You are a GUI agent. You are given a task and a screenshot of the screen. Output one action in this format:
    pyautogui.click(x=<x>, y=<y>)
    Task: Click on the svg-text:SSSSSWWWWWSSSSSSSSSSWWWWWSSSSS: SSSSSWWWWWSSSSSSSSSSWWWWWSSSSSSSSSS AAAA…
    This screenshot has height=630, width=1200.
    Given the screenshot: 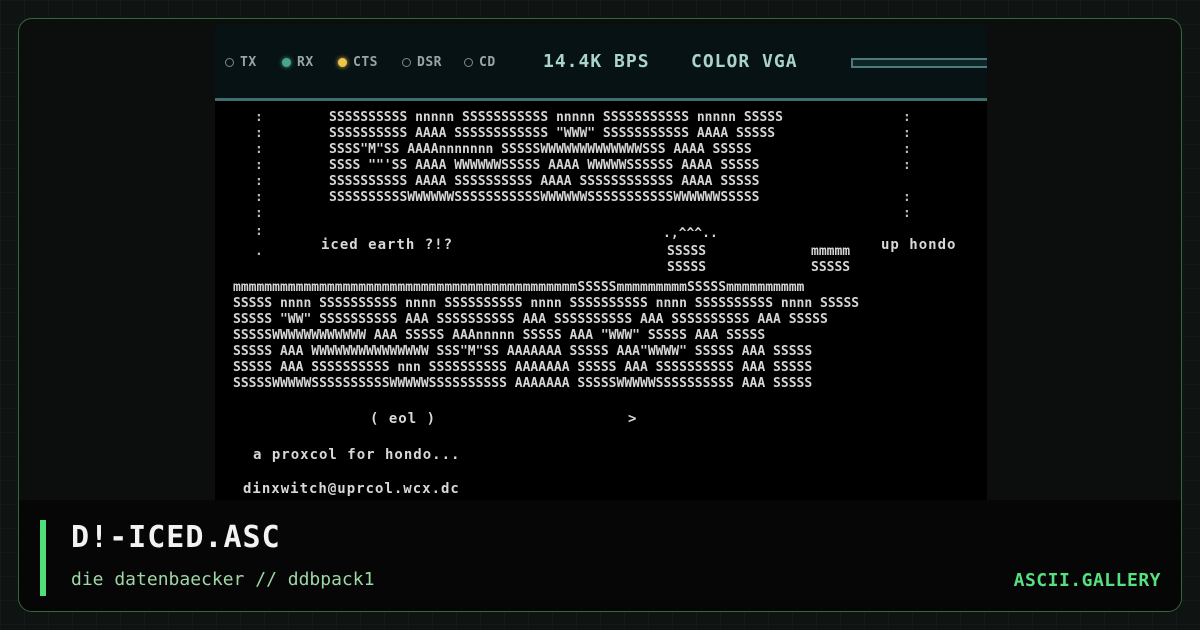 What is the action you would take?
    pyautogui.click(x=522, y=383)
    